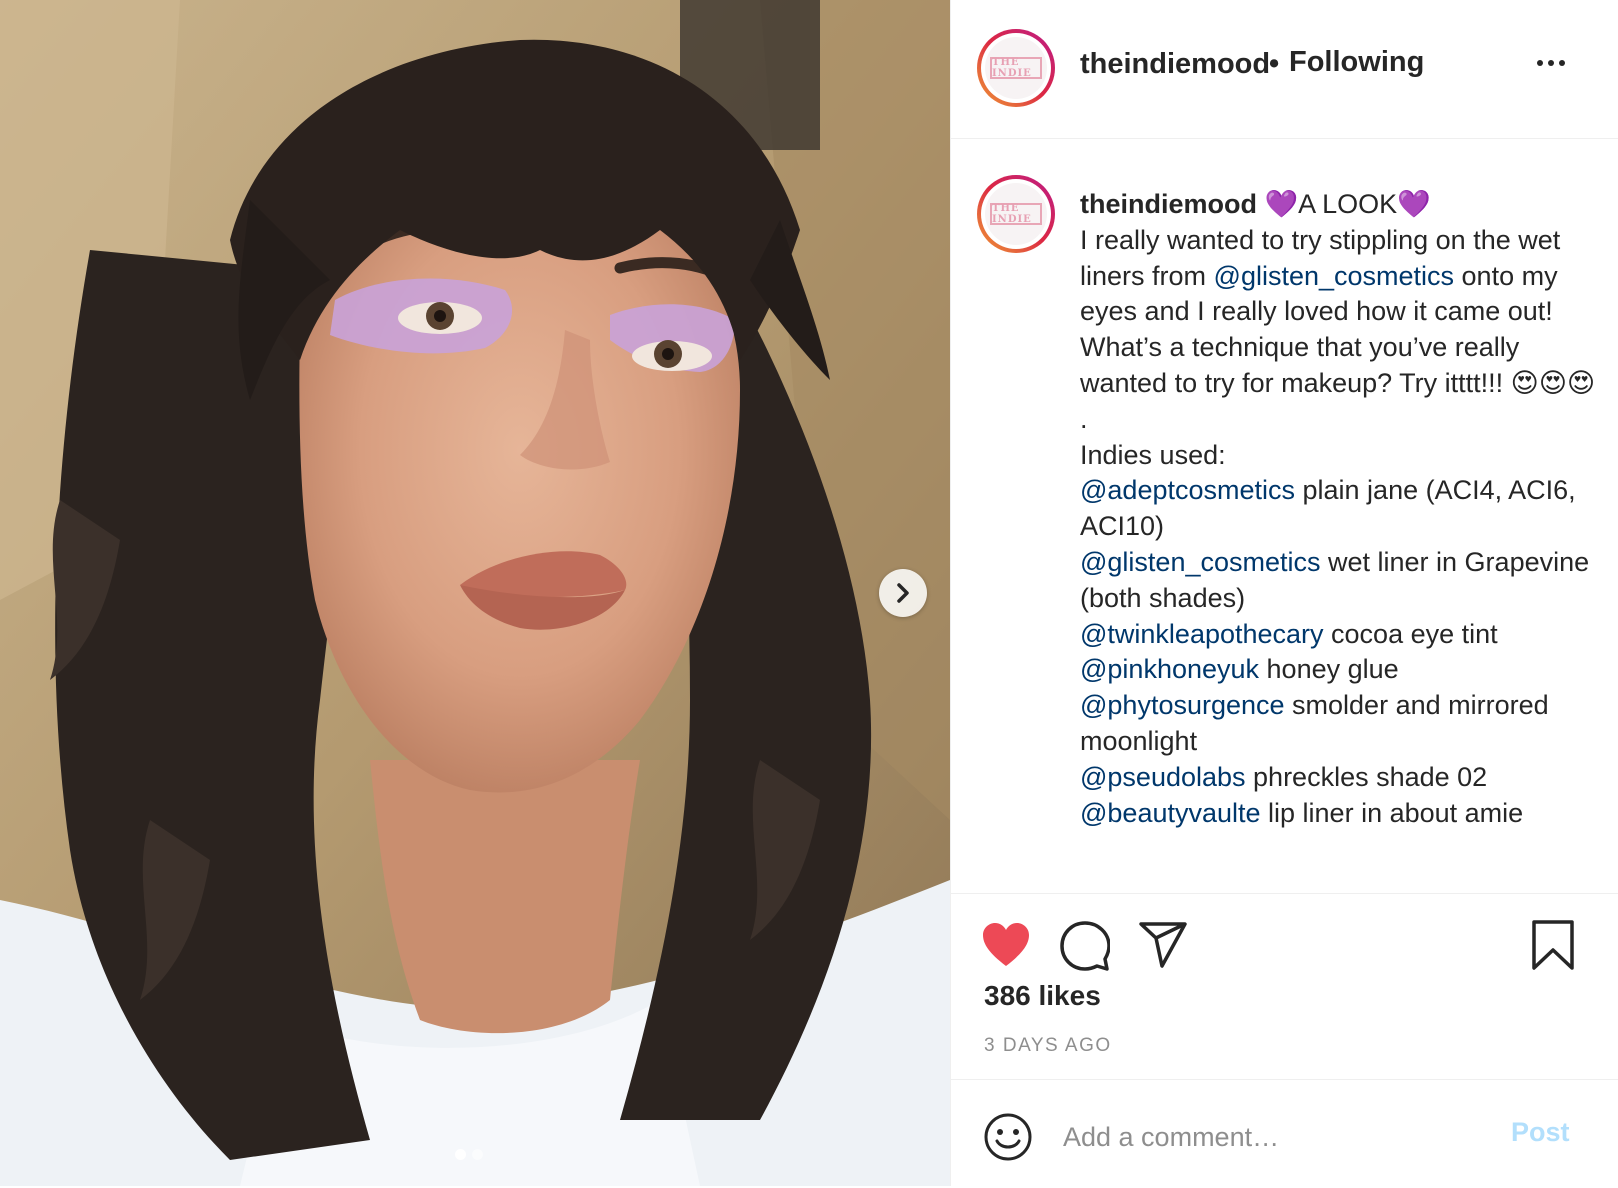  What do you see at coordinates (1392, 812) in the screenshot?
I see `product-text: lip liner in about amie` at bounding box center [1392, 812].